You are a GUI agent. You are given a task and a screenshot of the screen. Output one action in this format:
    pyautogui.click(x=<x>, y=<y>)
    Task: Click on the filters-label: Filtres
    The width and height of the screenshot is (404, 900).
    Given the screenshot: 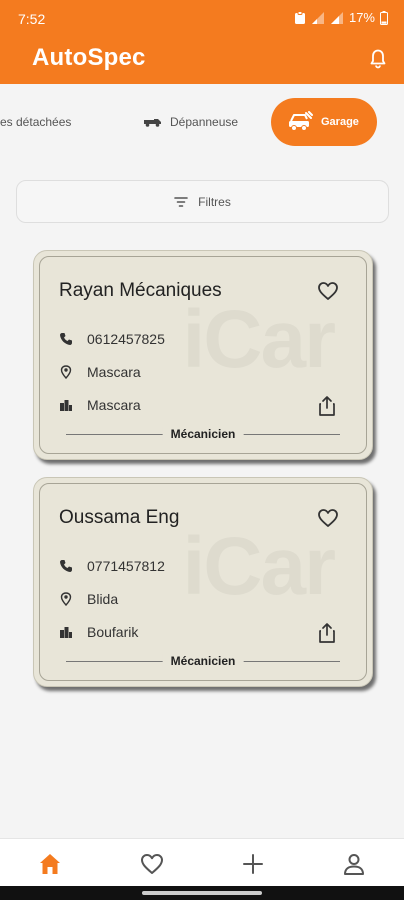 What is the action you would take?
    pyautogui.click(x=214, y=201)
    